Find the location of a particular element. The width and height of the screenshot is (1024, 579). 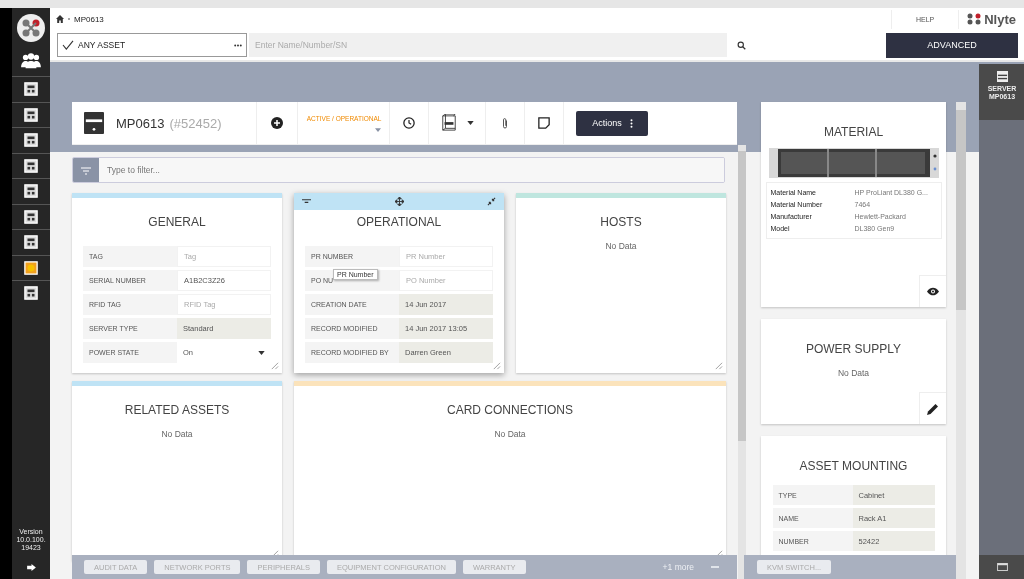

view-button is located at coordinates (932, 291).